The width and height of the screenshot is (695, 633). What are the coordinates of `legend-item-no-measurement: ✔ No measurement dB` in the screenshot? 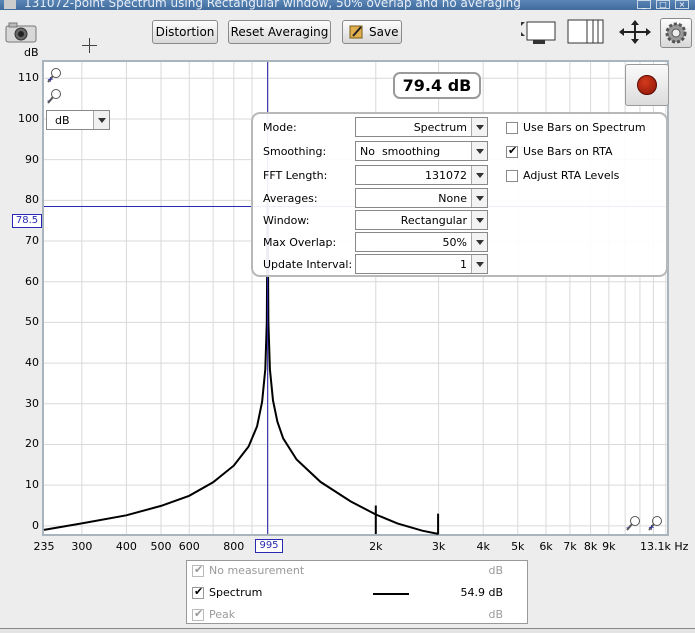 It's located at (357, 571).